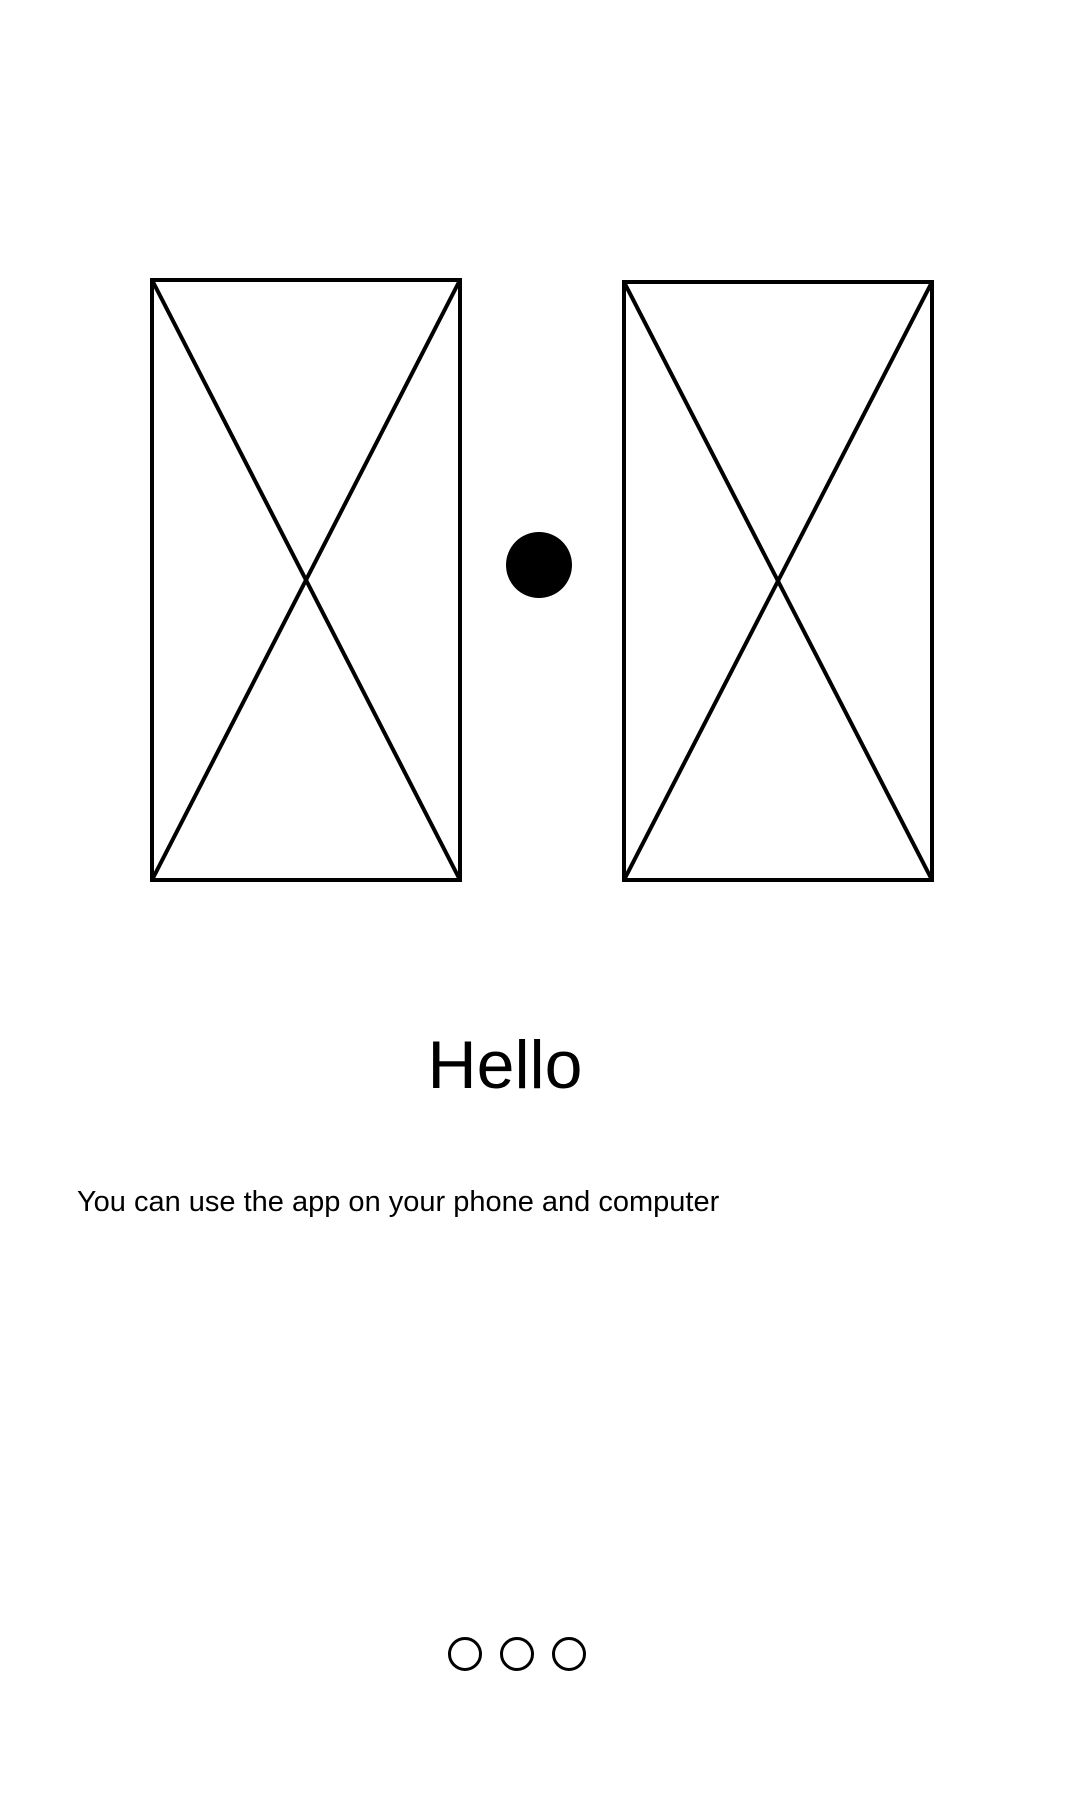  Describe the element at coordinates (306, 580) in the screenshot. I see `image-placeholder-left` at that location.